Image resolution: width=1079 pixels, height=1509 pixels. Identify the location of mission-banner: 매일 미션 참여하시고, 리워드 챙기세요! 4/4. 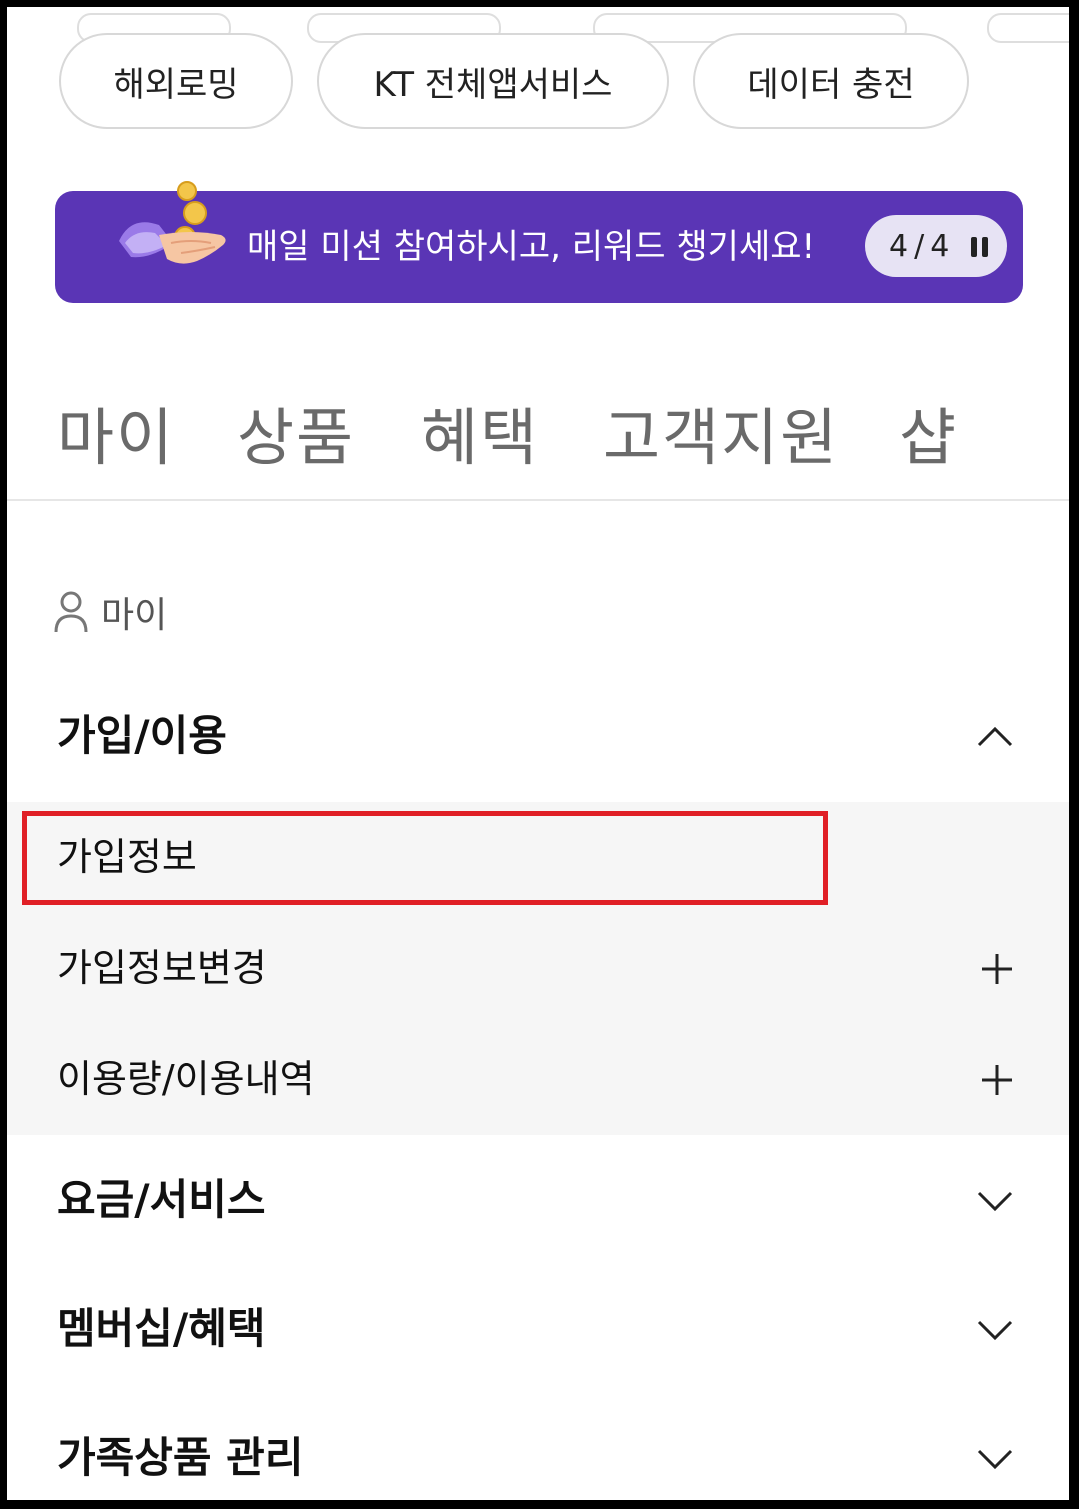
(539, 242).